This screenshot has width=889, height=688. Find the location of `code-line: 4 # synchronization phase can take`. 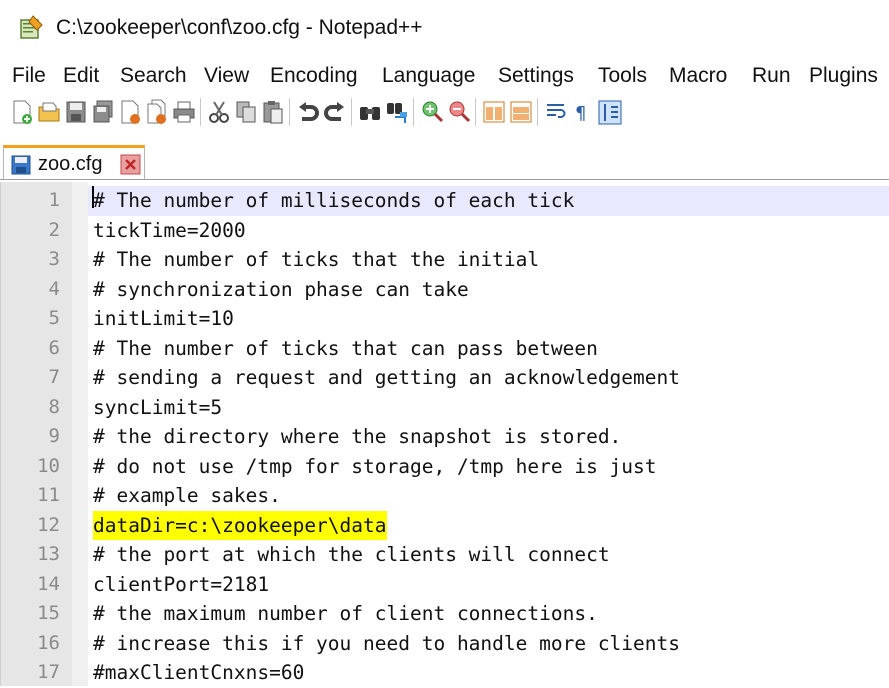

code-line: 4 # synchronization phase can take is located at coordinates (444, 290).